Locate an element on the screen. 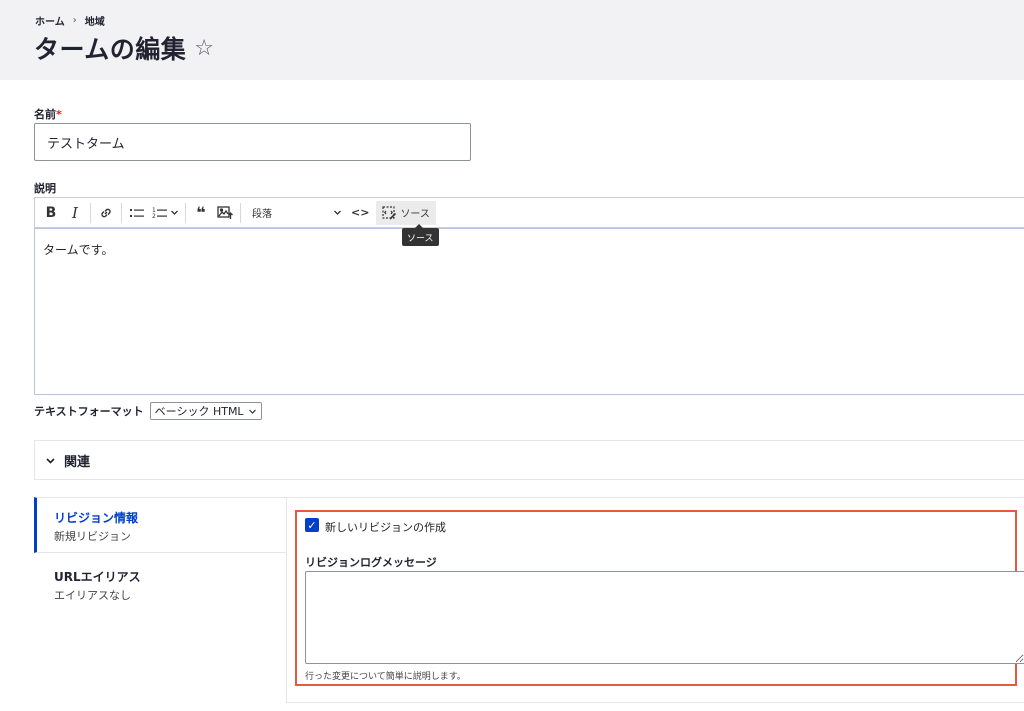 The width and height of the screenshot is (1024, 711). revision-log-help: 行った変更について簡単に説明します。 is located at coordinates (385, 677).